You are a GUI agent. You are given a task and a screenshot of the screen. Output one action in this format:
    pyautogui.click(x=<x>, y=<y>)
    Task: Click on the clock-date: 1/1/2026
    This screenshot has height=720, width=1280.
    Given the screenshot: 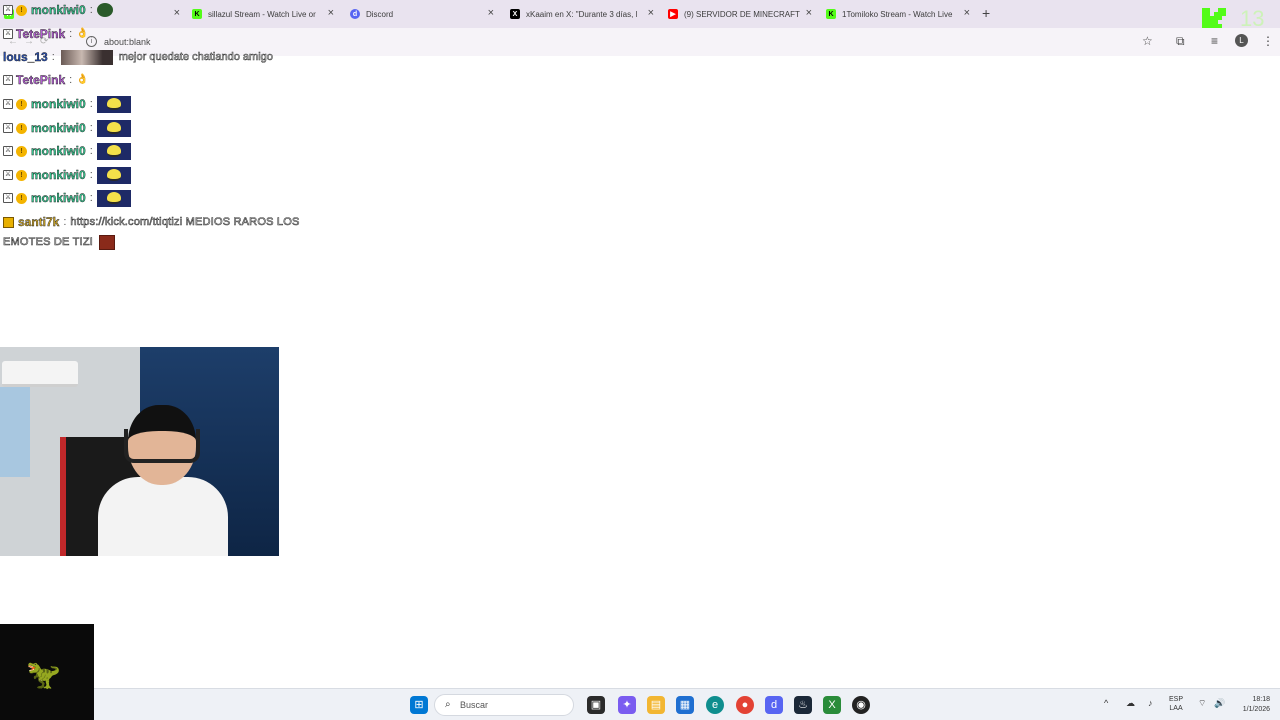 What is the action you would take?
    pyautogui.click(x=1256, y=709)
    